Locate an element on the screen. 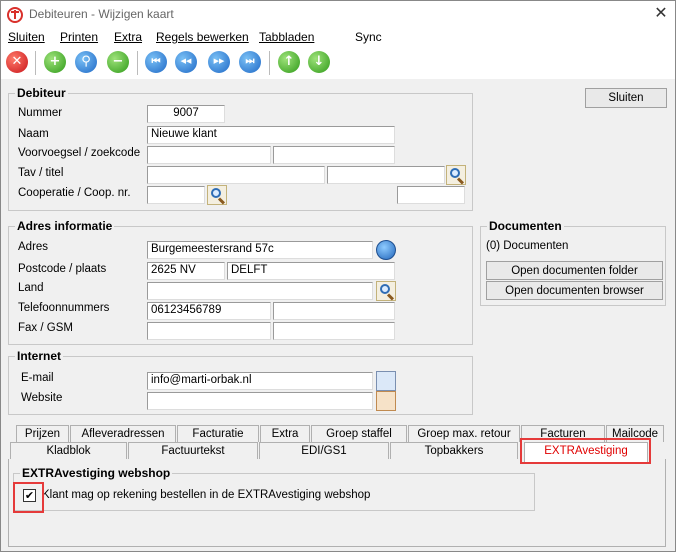 Image resolution: width=676 pixels, height=552 pixels. tab-groep-max-retour: Groep max. retour is located at coordinates (464, 433).